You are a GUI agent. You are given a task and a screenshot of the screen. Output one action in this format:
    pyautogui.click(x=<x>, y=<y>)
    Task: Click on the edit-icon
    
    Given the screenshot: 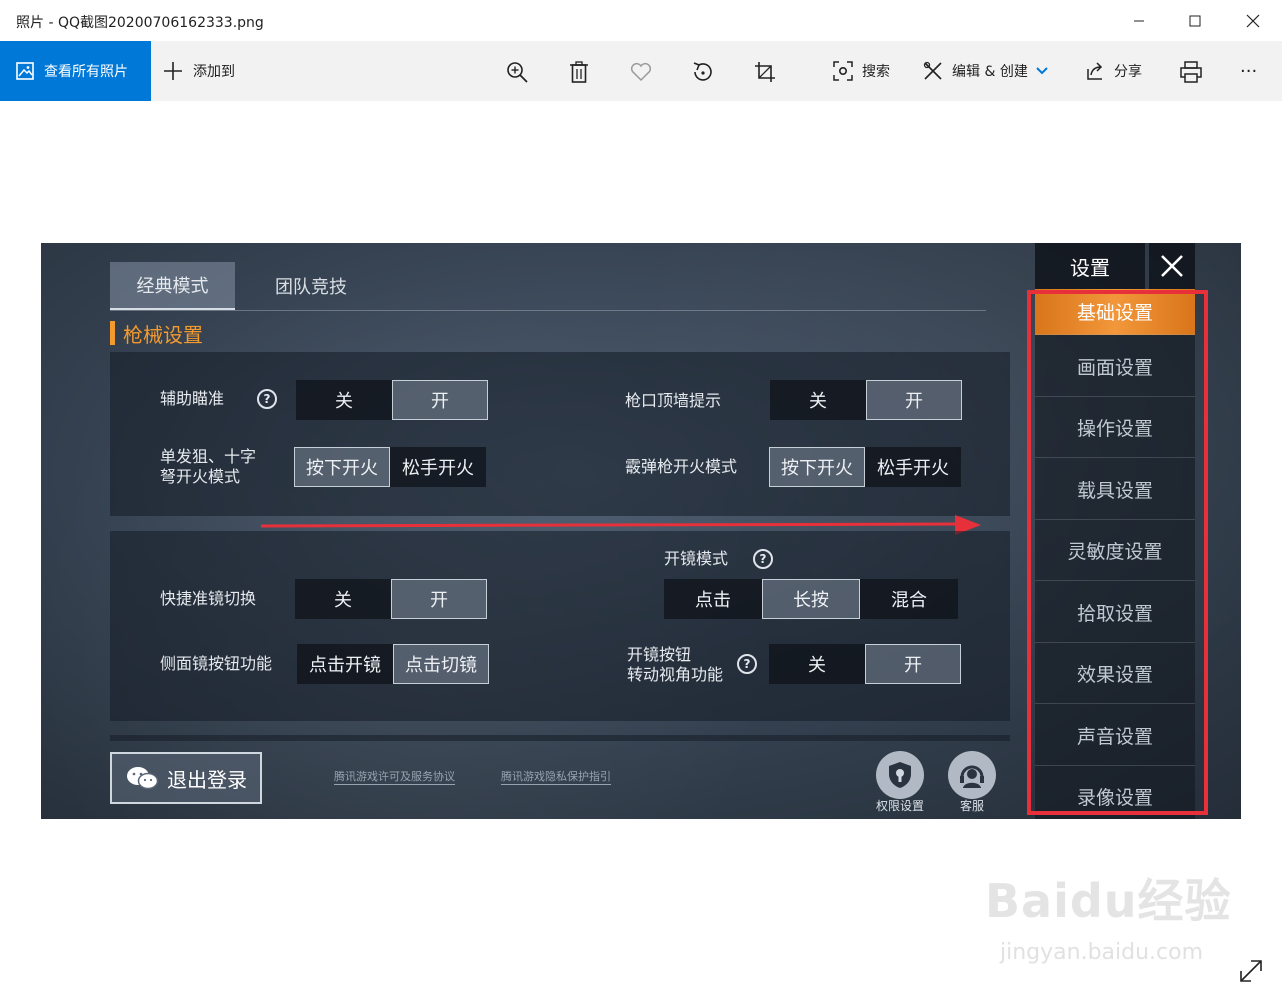 What is the action you would take?
    pyautogui.click(x=932, y=70)
    